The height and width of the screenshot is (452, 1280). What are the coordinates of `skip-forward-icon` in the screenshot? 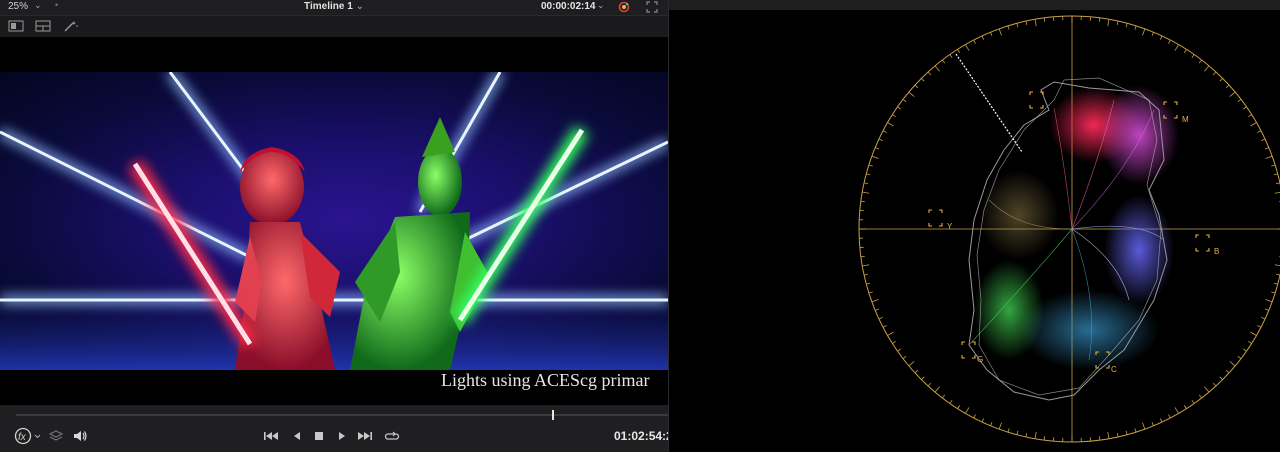 It's located at (365, 436).